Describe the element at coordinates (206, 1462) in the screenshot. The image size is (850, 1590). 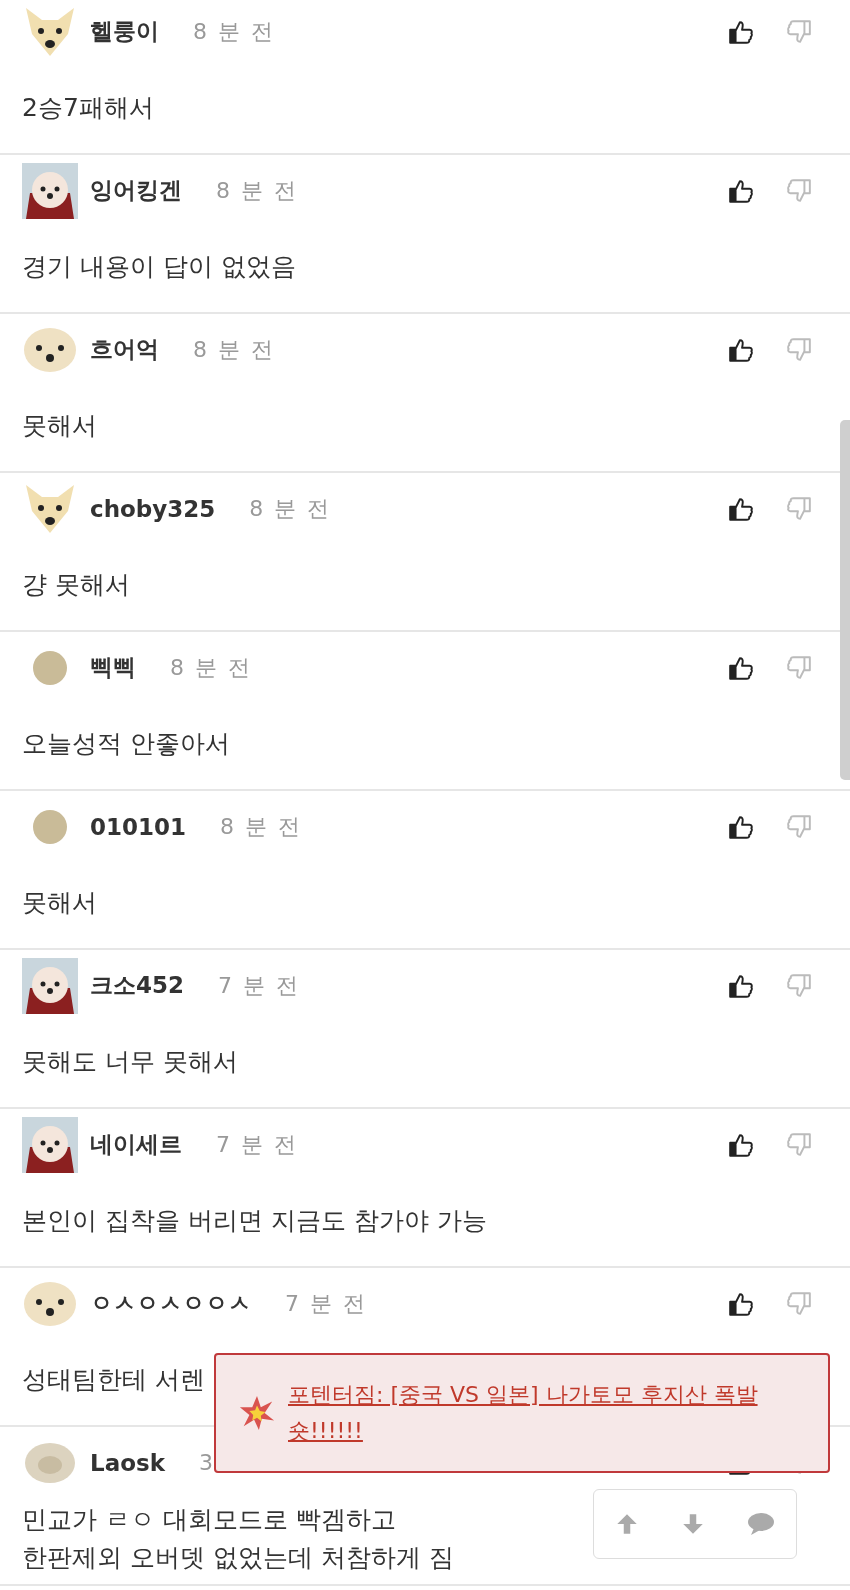
I see `comment-time: 3` at that location.